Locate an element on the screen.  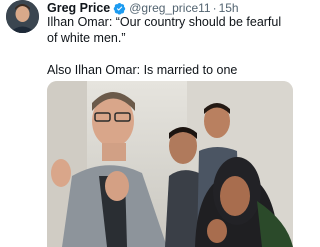
avatar-image is located at coordinates (22, 16).